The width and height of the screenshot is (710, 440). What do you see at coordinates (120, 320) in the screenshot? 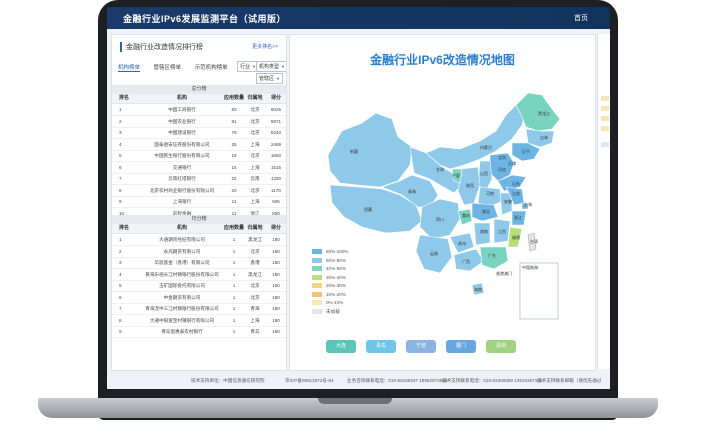
I see `rank-cell: 8` at bounding box center [120, 320].